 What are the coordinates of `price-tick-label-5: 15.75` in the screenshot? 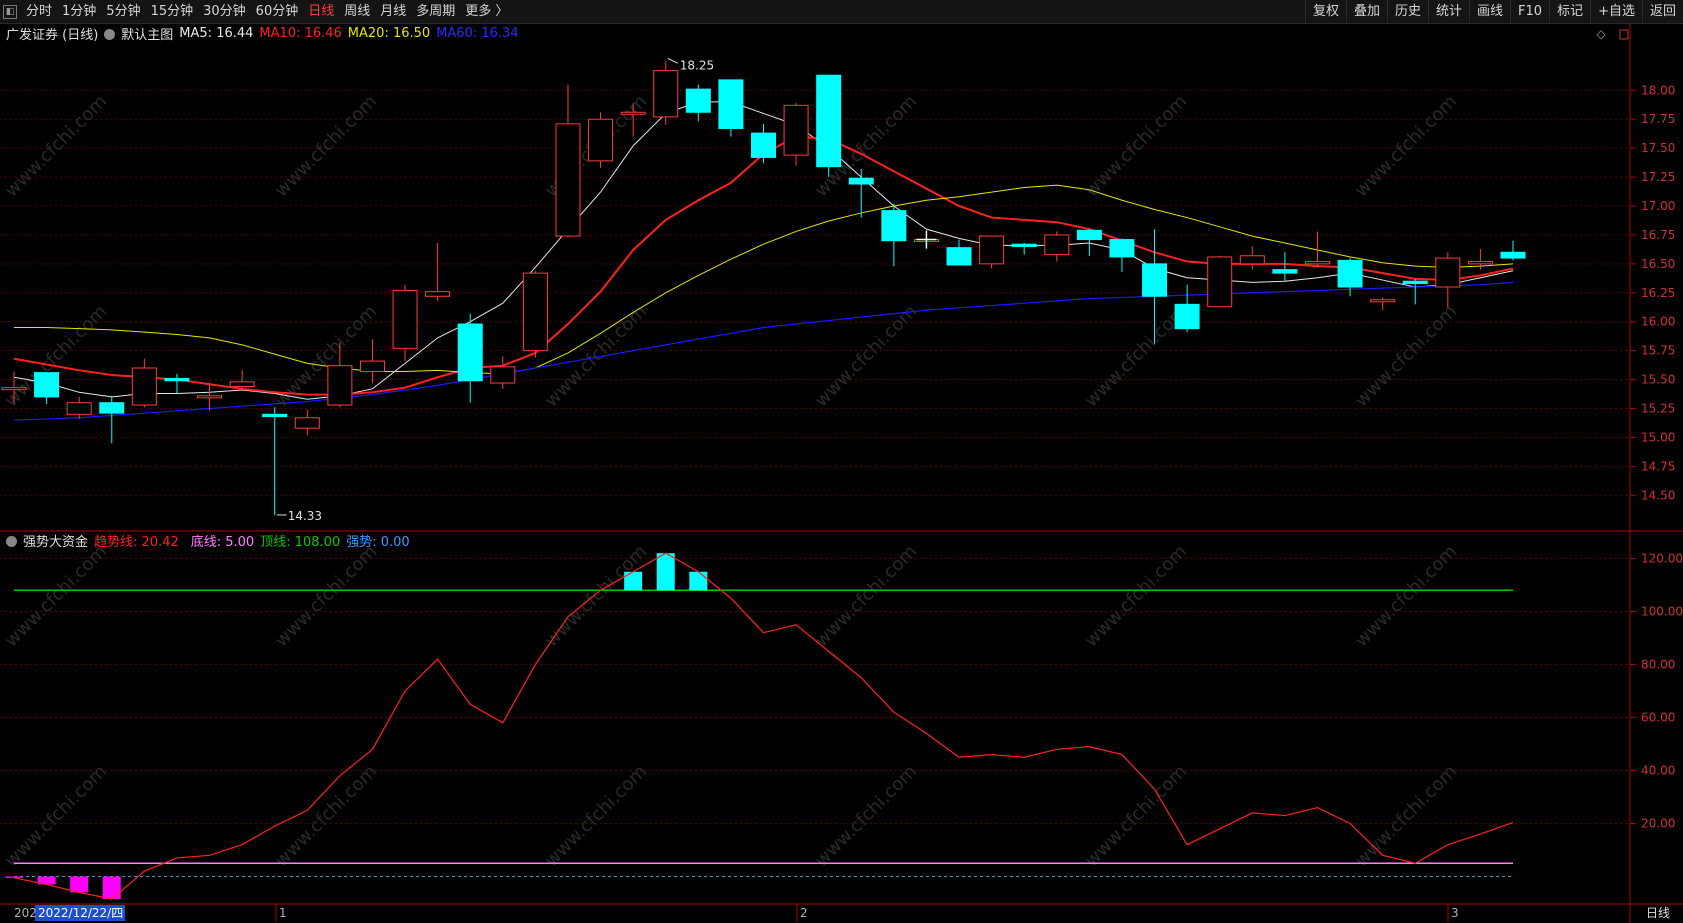 It's located at (1658, 351).